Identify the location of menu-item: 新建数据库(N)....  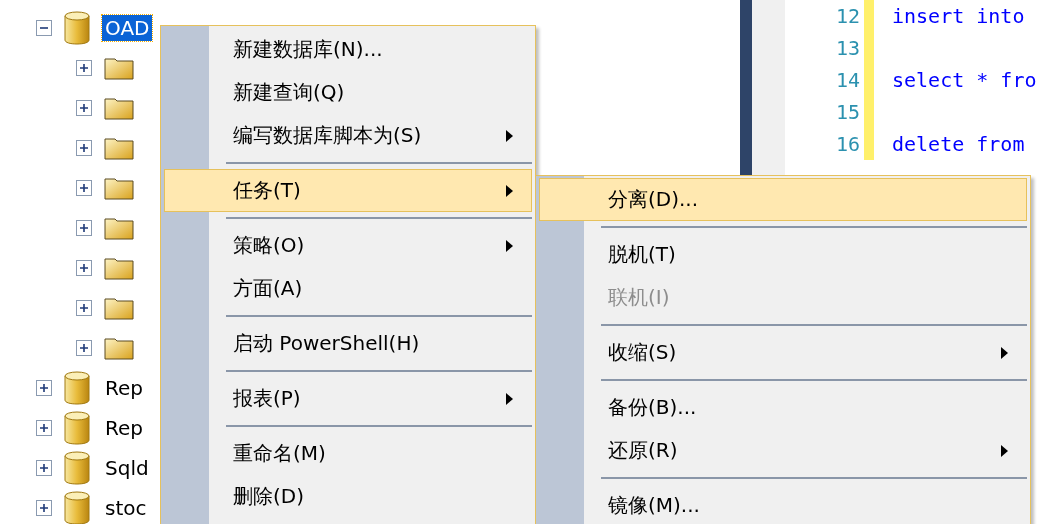
(348, 49).